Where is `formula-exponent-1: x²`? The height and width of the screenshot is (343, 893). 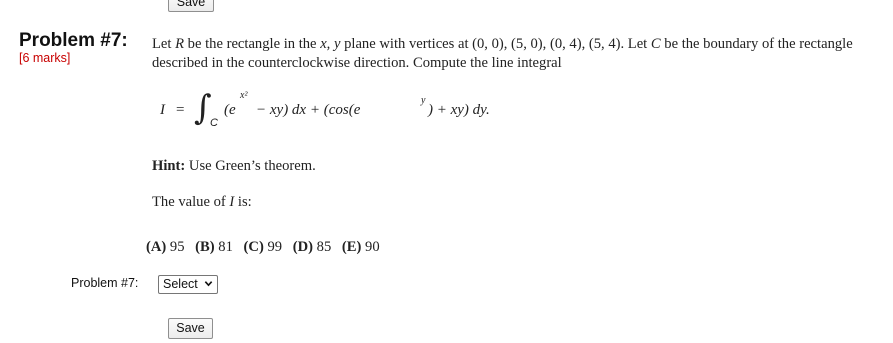 formula-exponent-1: x² is located at coordinates (244, 95).